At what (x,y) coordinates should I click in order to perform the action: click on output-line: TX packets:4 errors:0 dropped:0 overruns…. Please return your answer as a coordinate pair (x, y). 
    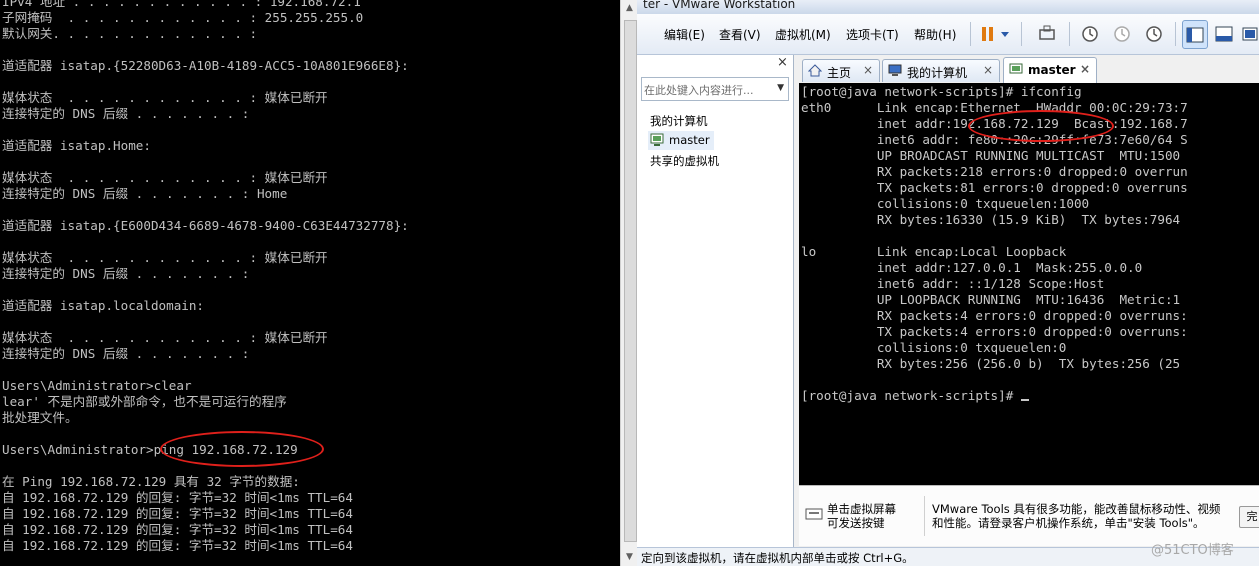
    Looking at the image, I should click on (994, 331).